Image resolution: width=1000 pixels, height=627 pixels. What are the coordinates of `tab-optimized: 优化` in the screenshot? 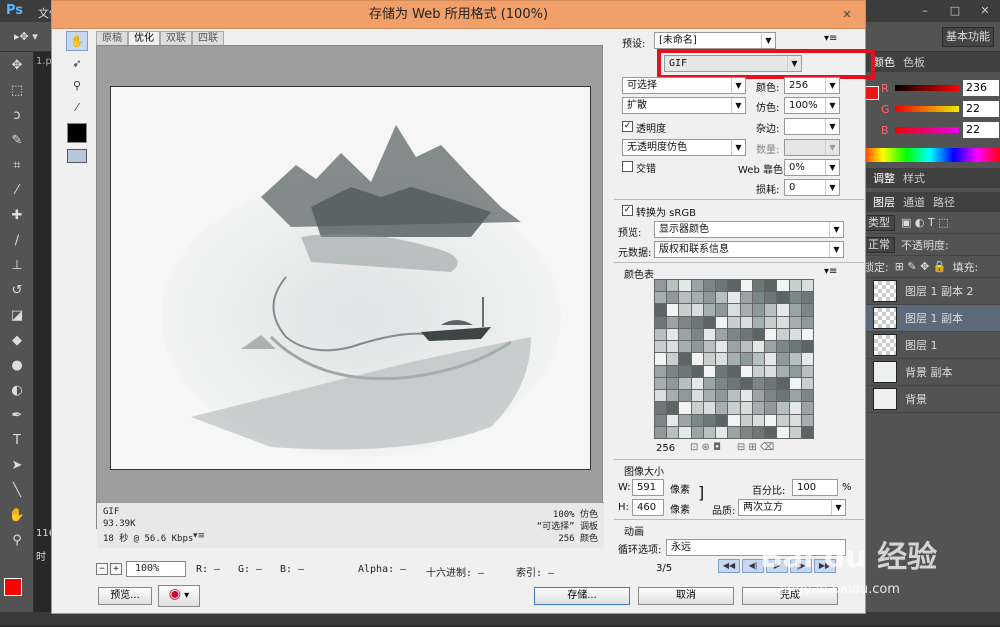 It's located at (144, 38).